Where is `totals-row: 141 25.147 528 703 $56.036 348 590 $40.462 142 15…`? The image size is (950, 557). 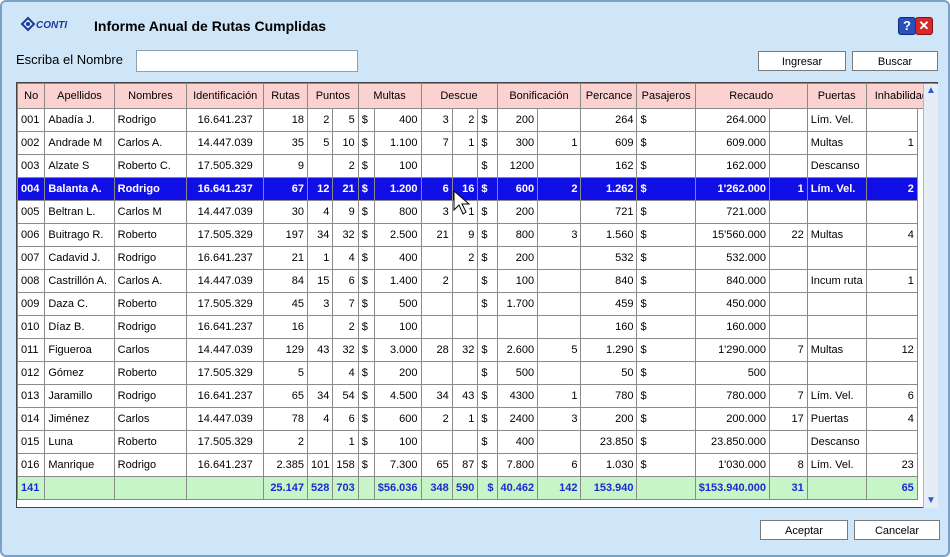 totals-row: 141 25.147 528 703 $56.036 348 590 $40.462 142 15… is located at coordinates (477, 488).